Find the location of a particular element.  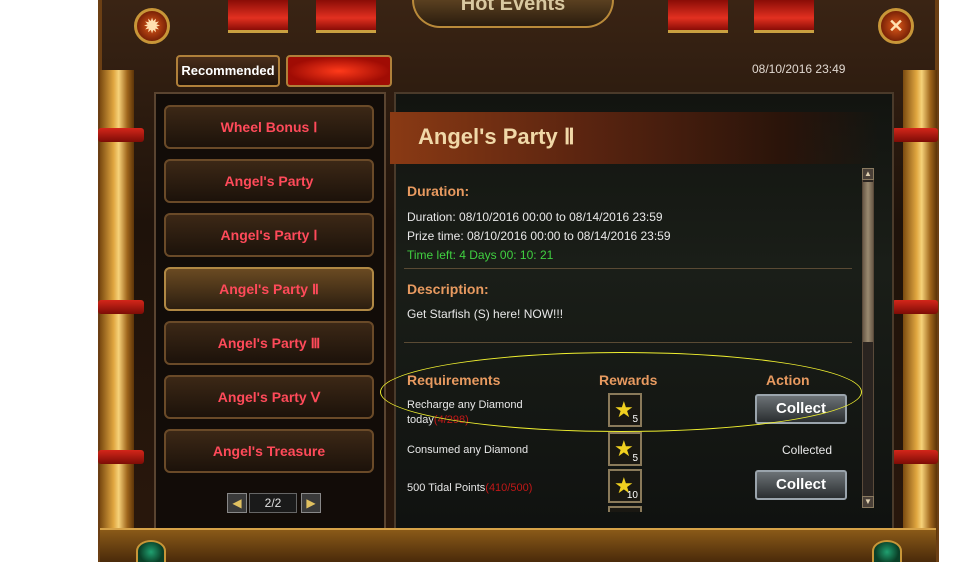

requirement-text: 500 Tidal Points(410/500) is located at coordinates (469, 488).